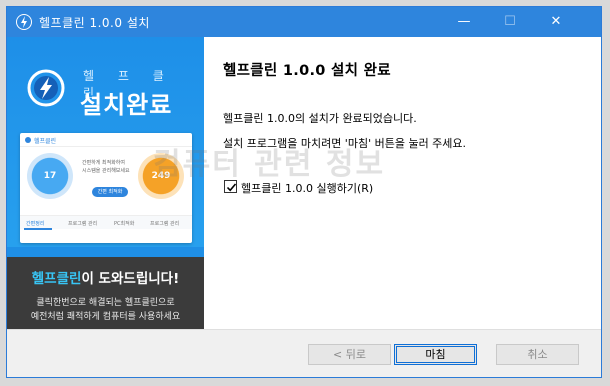  What do you see at coordinates (105, 303) in the screenshot?
I see `help-promo-line: 클릭한번으로 해결되는 헬프클린으로` at bounding box center [105, 303].